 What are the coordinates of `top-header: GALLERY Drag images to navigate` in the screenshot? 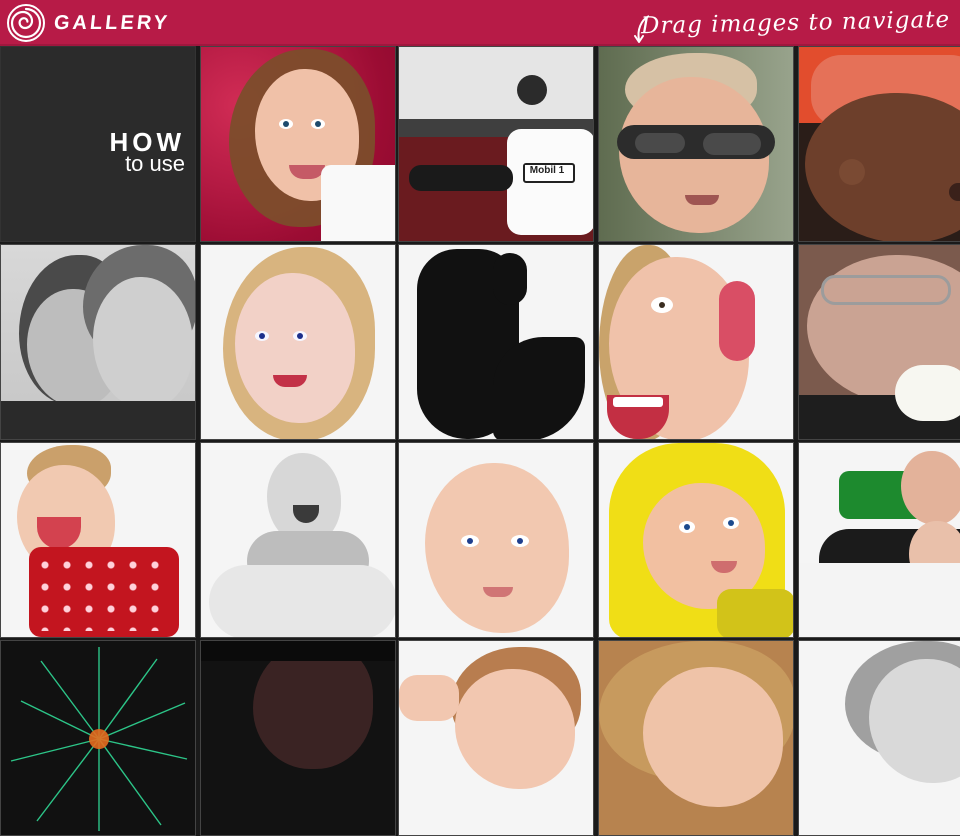 It's located at (480, 23).